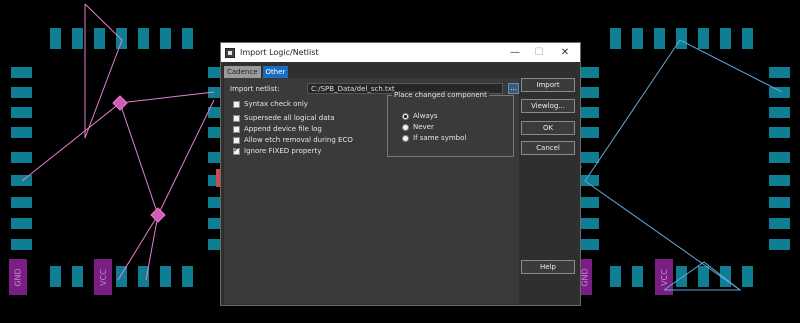 The height and width of the screenshot is (323, 800). Describe the element at coordinates (283, 151) in the screenshot. I see `ignore-fixed-label: Ignore FIXED property` at that location.